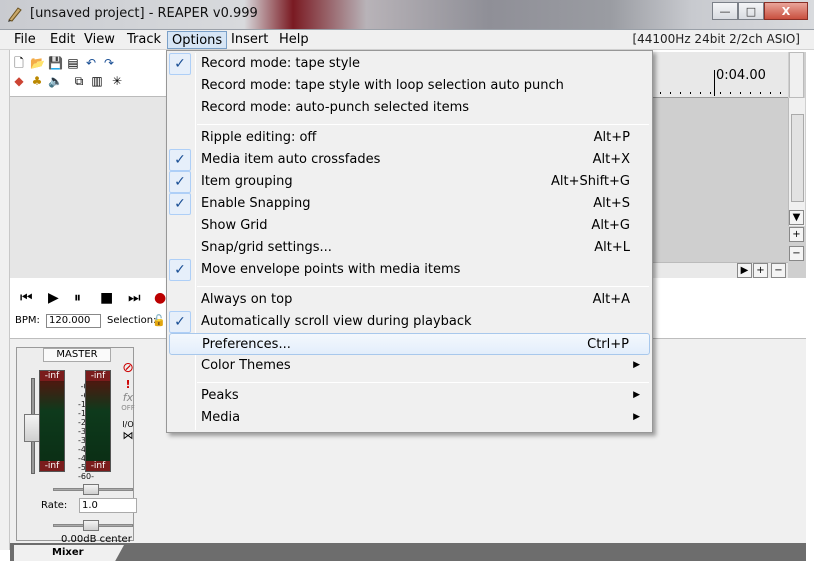 The height and width of the screenshot is (569, 814). What do you see at coordinates (409, 108) in the screenshot?
I see `menu-item-record-auto-punch: Record mode: auto-punch selected items` at bounding box center [409, 108].